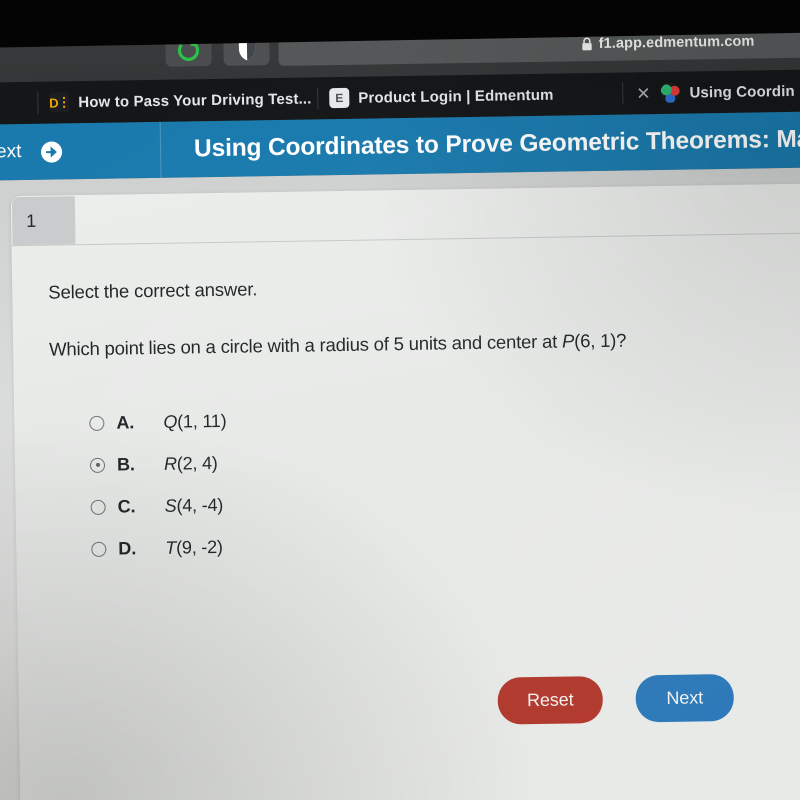 This screenshot has height=800, width=800. What do you see at coordinates (127, 548) in the screenshot?
I see `option-letter: D.` at bounding box center [127, 548].